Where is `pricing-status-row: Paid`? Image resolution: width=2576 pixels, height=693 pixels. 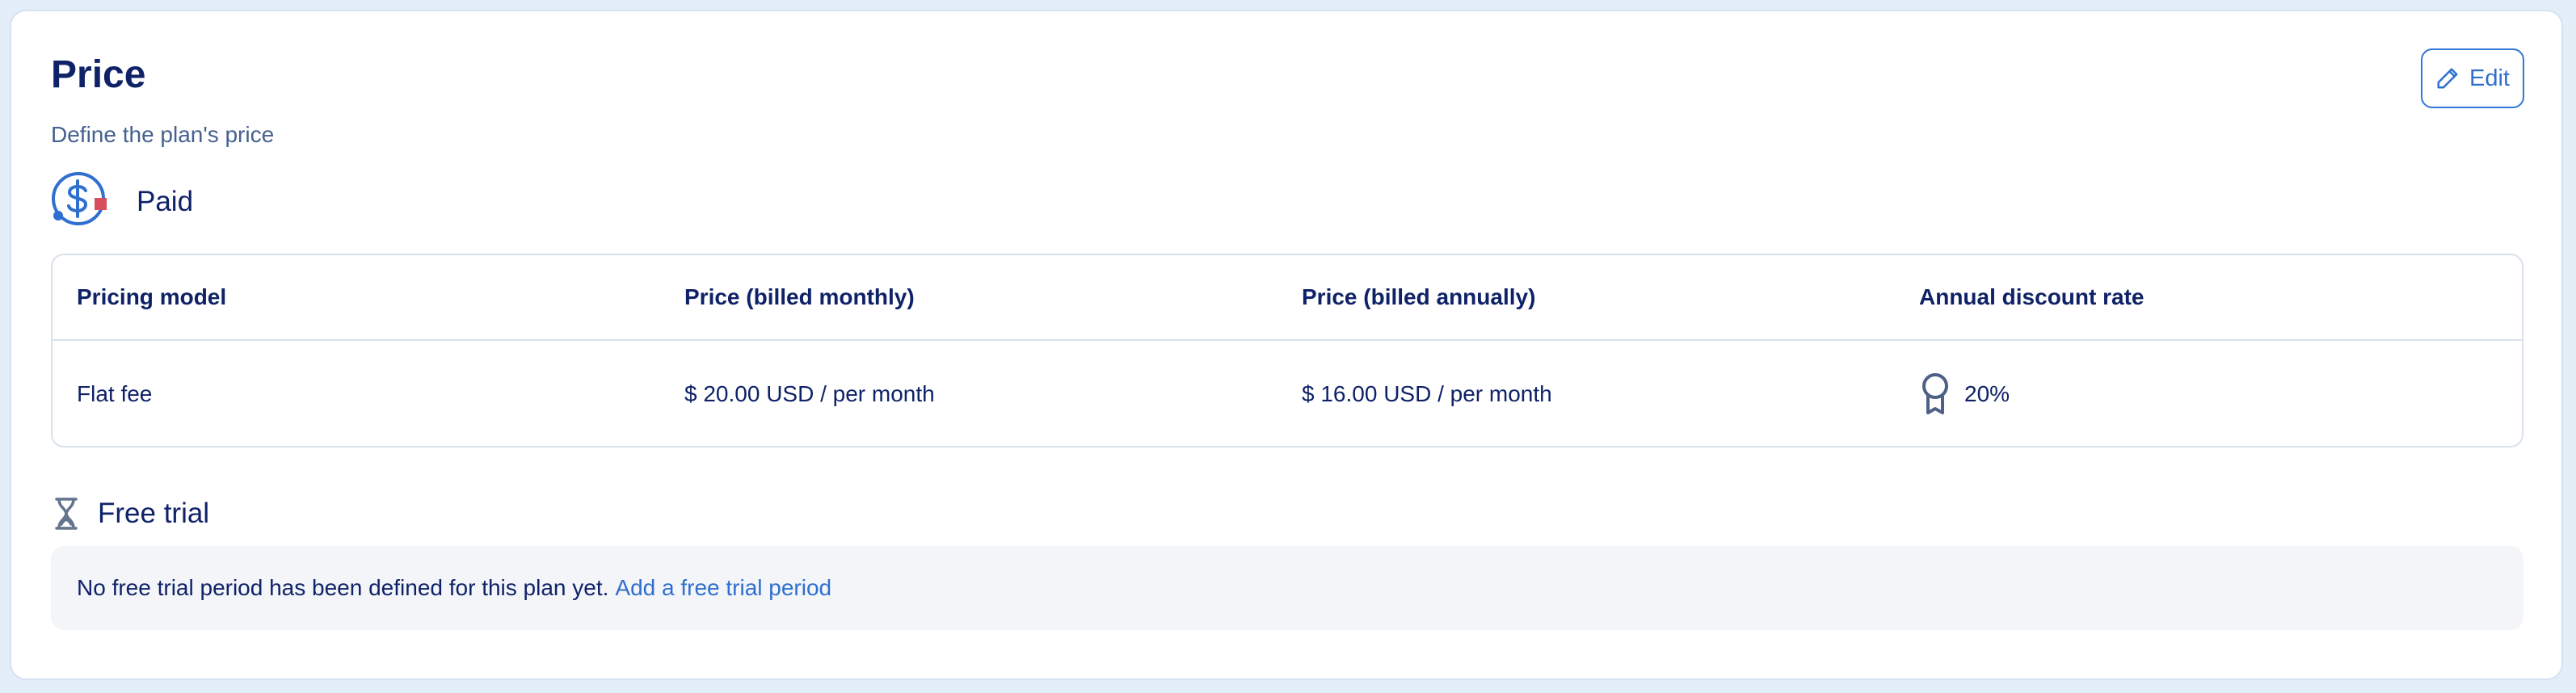
pricing-status-row: Paid is located at coordinates (122, 202).